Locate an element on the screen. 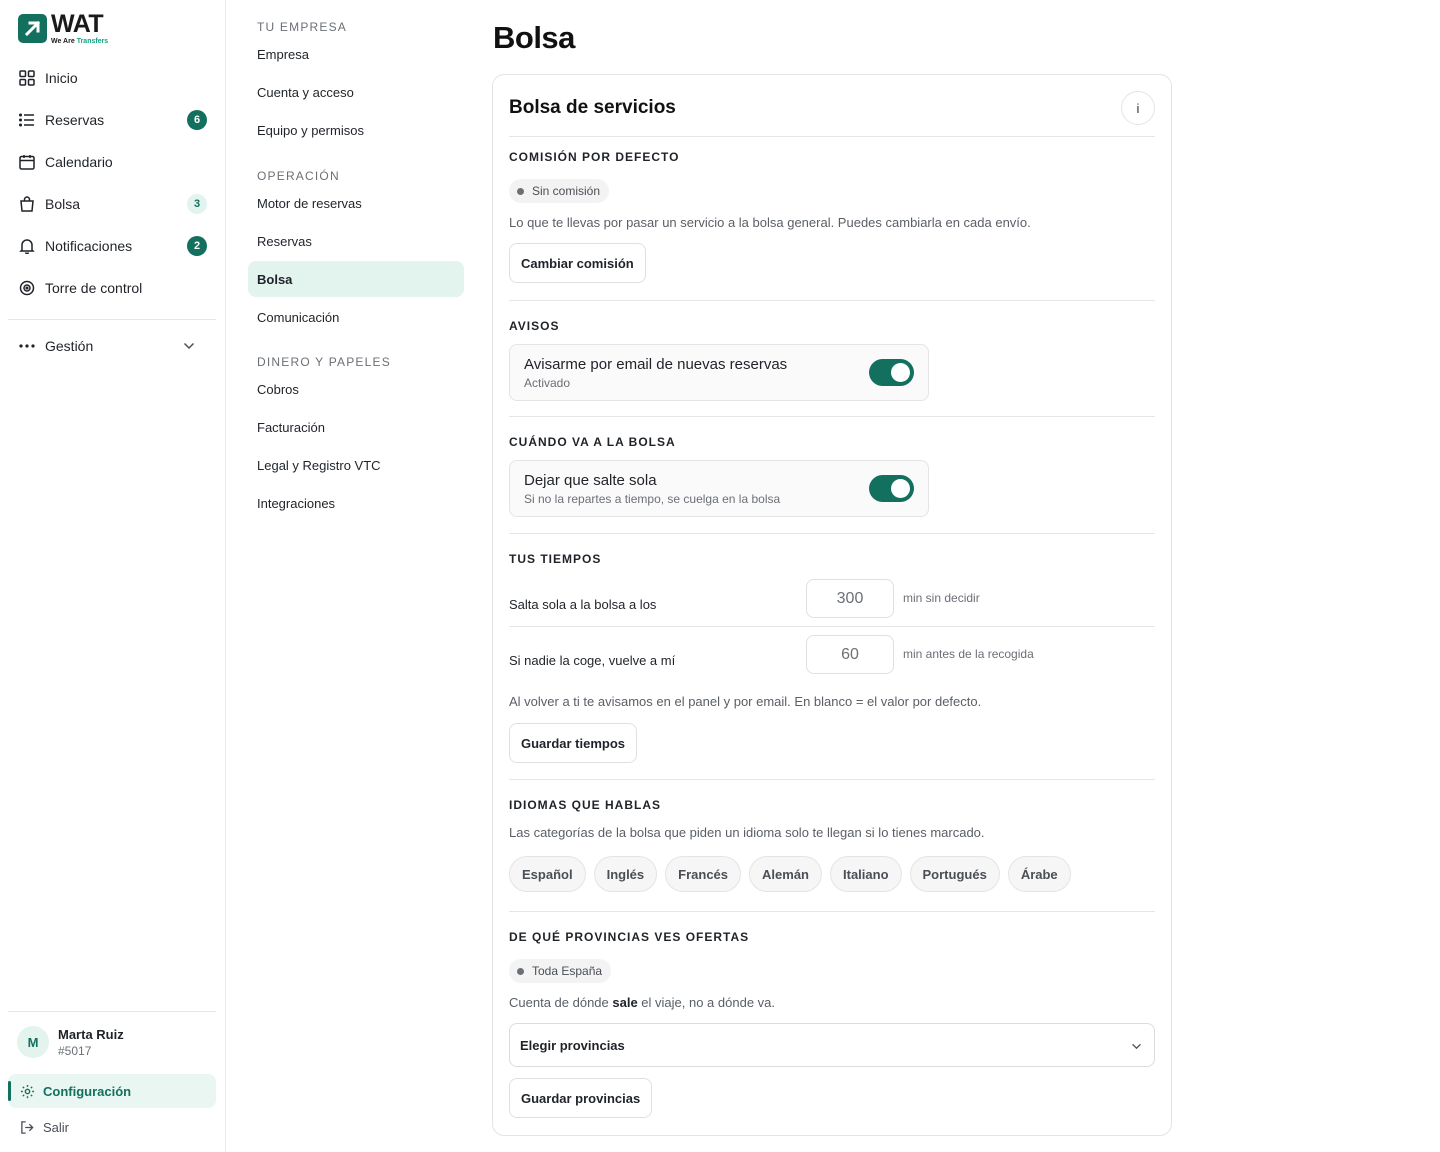  user-name: Marta Ruiz is located at coordinates (91, 1034).